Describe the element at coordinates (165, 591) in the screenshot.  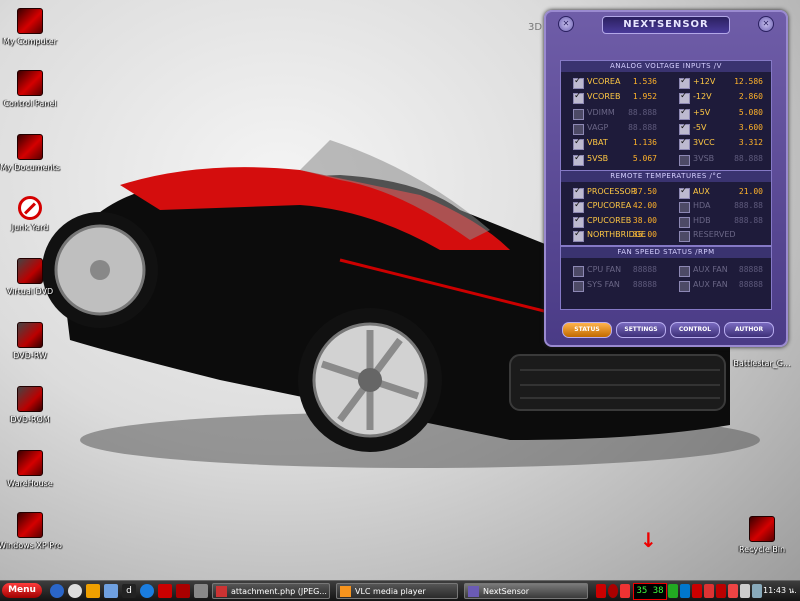
I see `quicklaunch-app-icon` at that location.